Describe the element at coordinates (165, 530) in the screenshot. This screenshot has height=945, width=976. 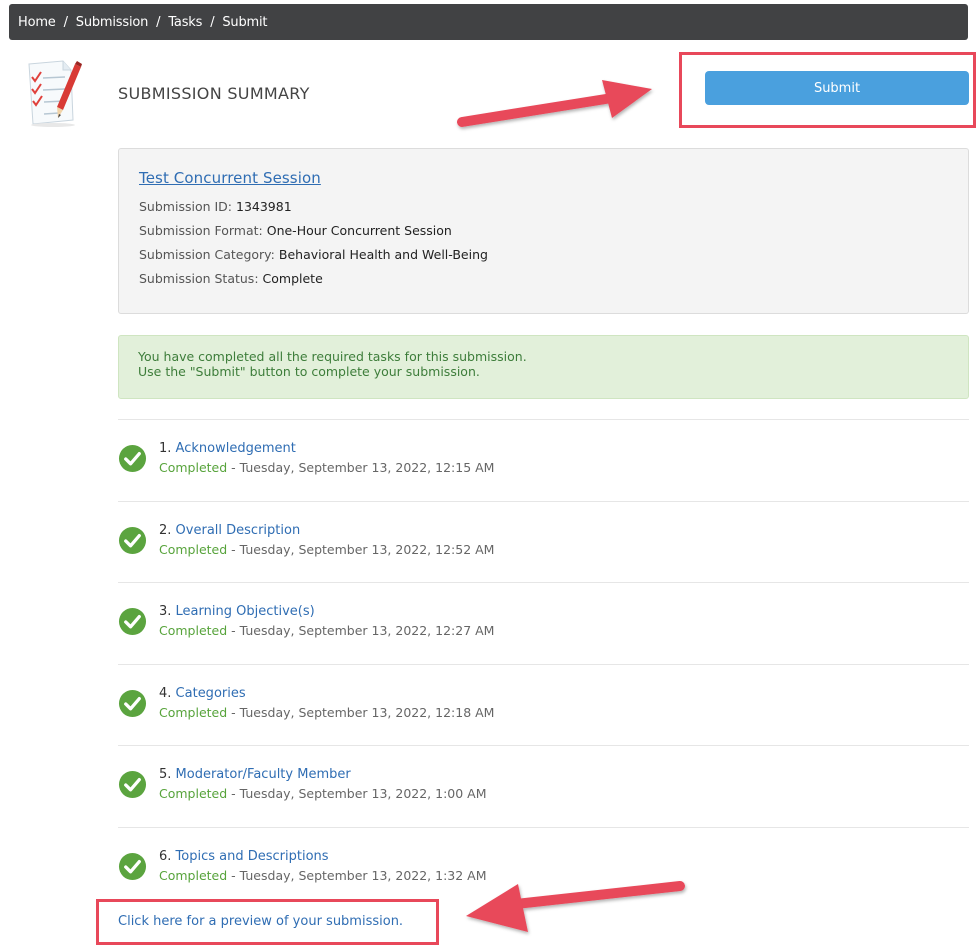
I see `task-number: 2.` at that location.